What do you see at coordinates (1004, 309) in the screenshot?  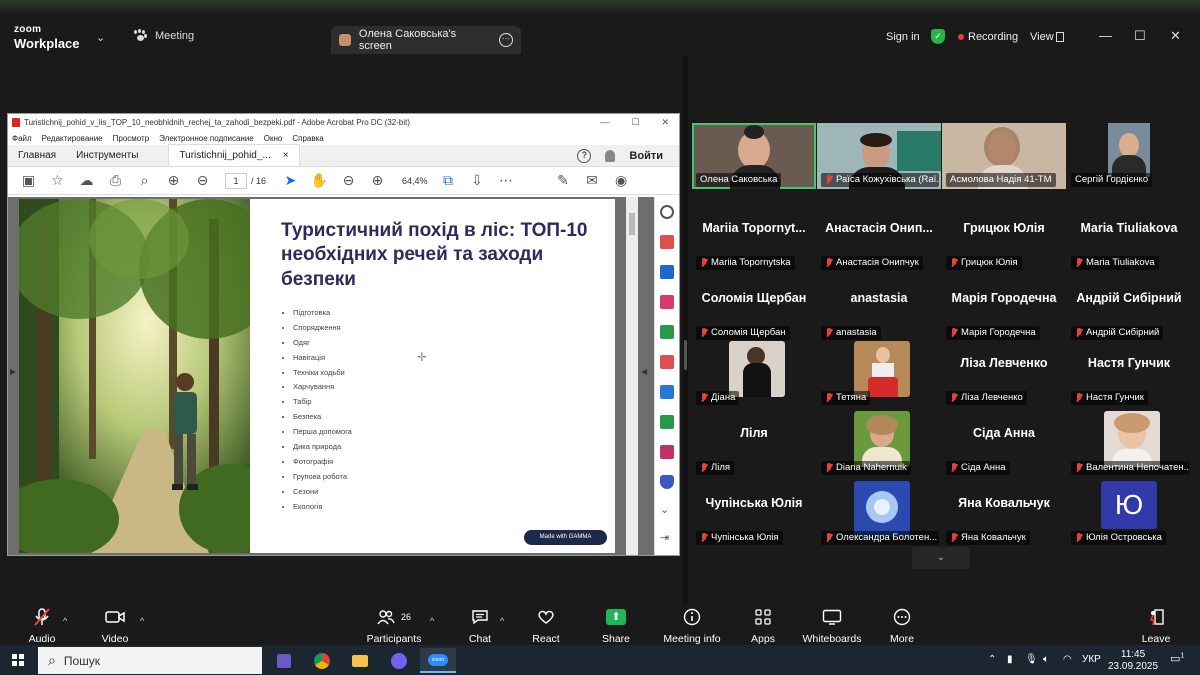 I see `participant-tile: Марія Городечна Марія Городечна` at bounding box center [1004, 309].